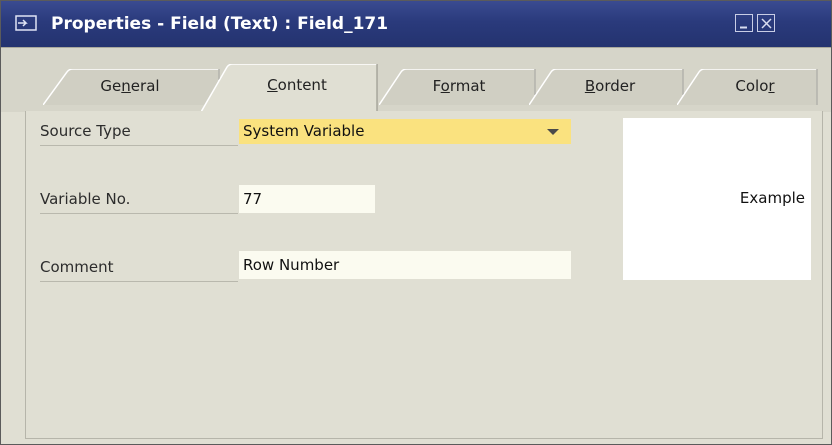 The image size is (832, 445). What do you see at coordinates (220, 24) in the screenshot?
I see `window-title: Properties - Field (Text) : Field_171` at bounding box center [220, 24].